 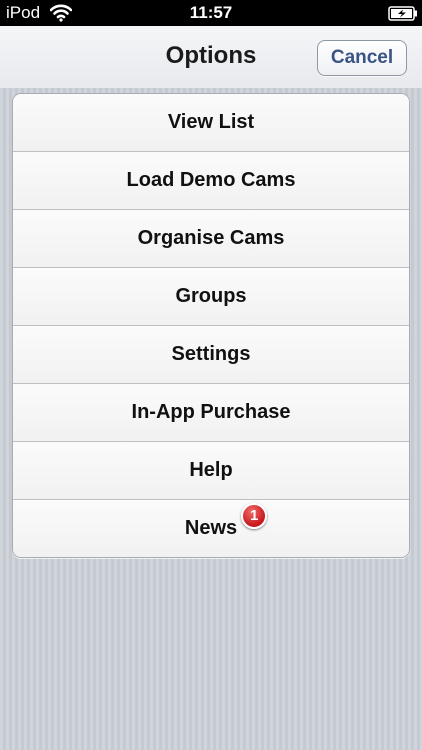 I want to click on navigation-bar: Options Cancel, so click(x=211, y=57).